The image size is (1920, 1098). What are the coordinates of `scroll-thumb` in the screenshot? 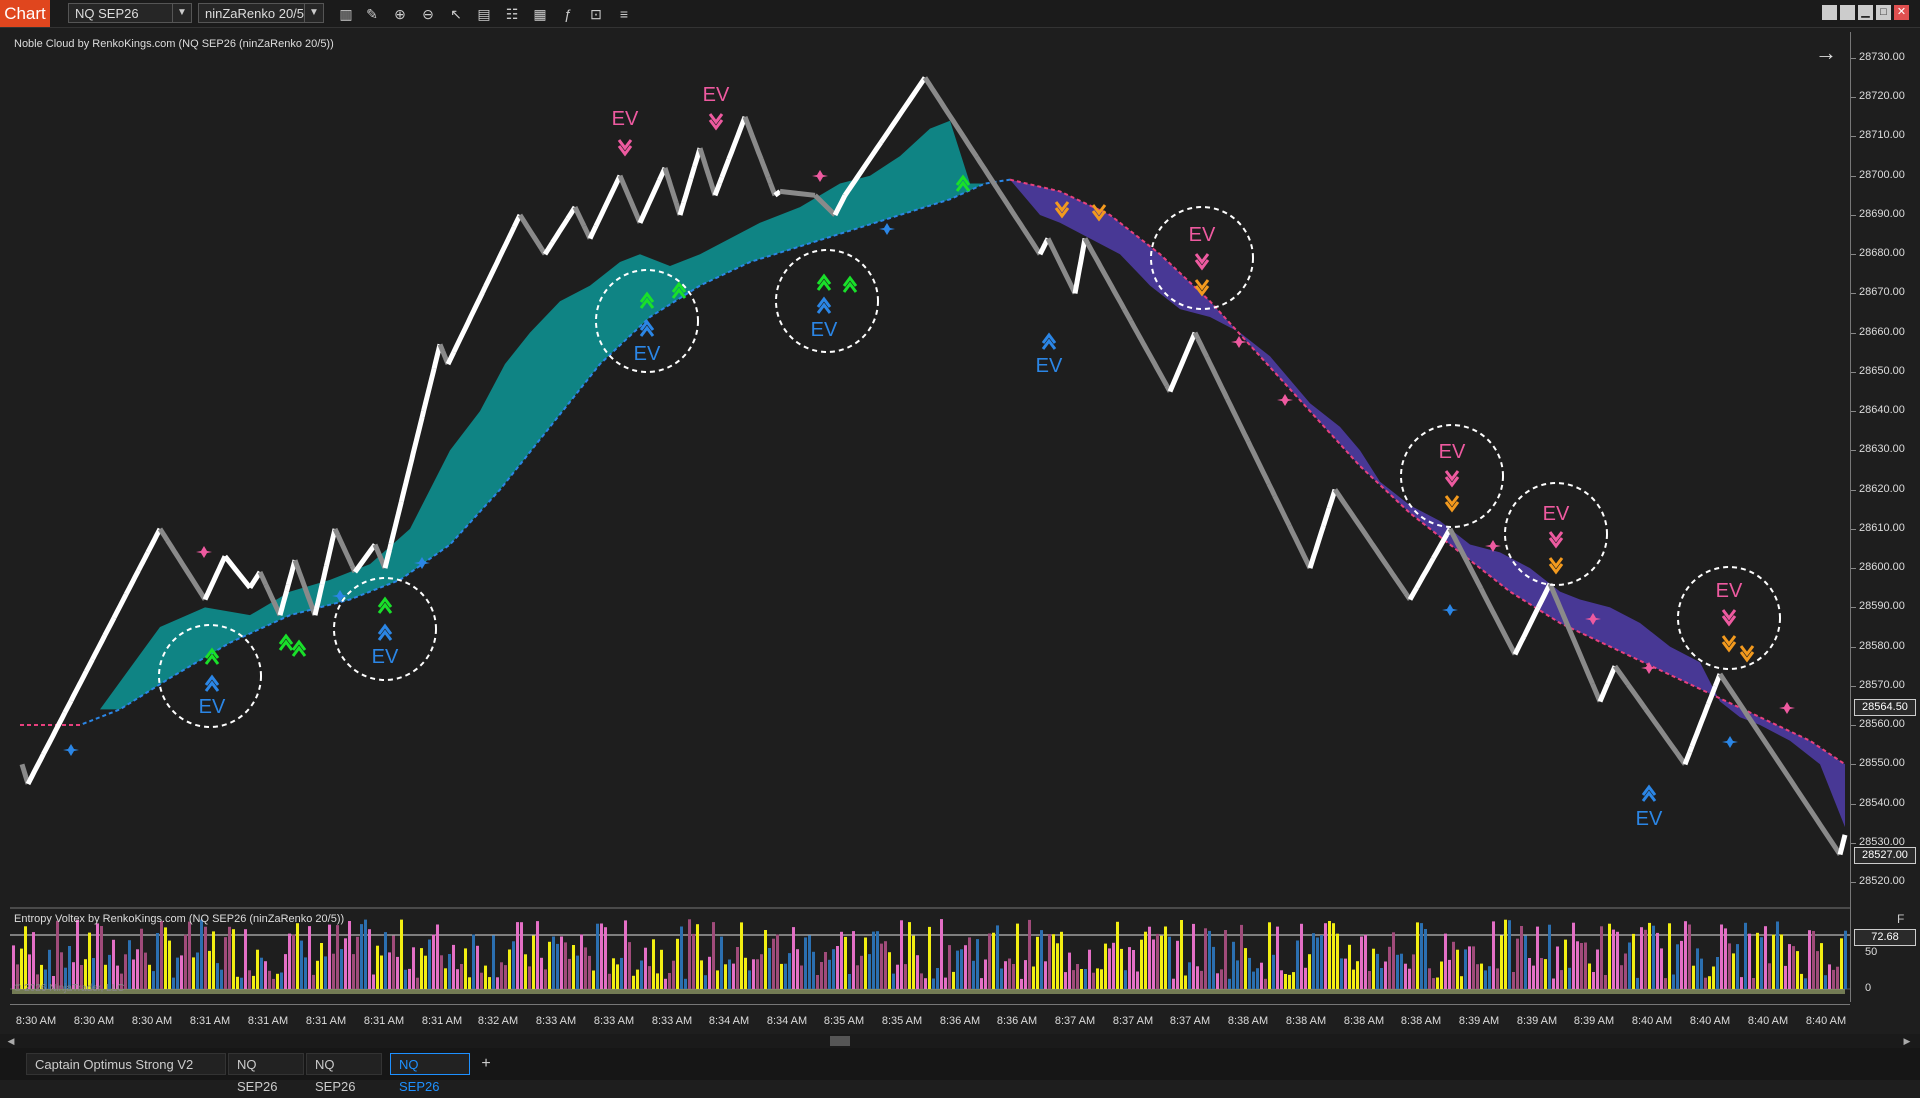 It's located at (840, 1041).